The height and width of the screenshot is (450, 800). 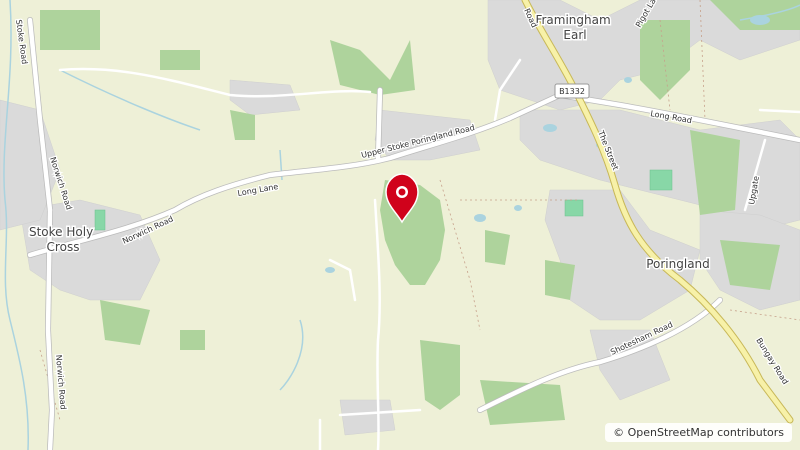 What do you see at coordinates (678, 264) in the screenshot?
I see `place-label-poringland: Poringland` at bounding box center [678, 264].